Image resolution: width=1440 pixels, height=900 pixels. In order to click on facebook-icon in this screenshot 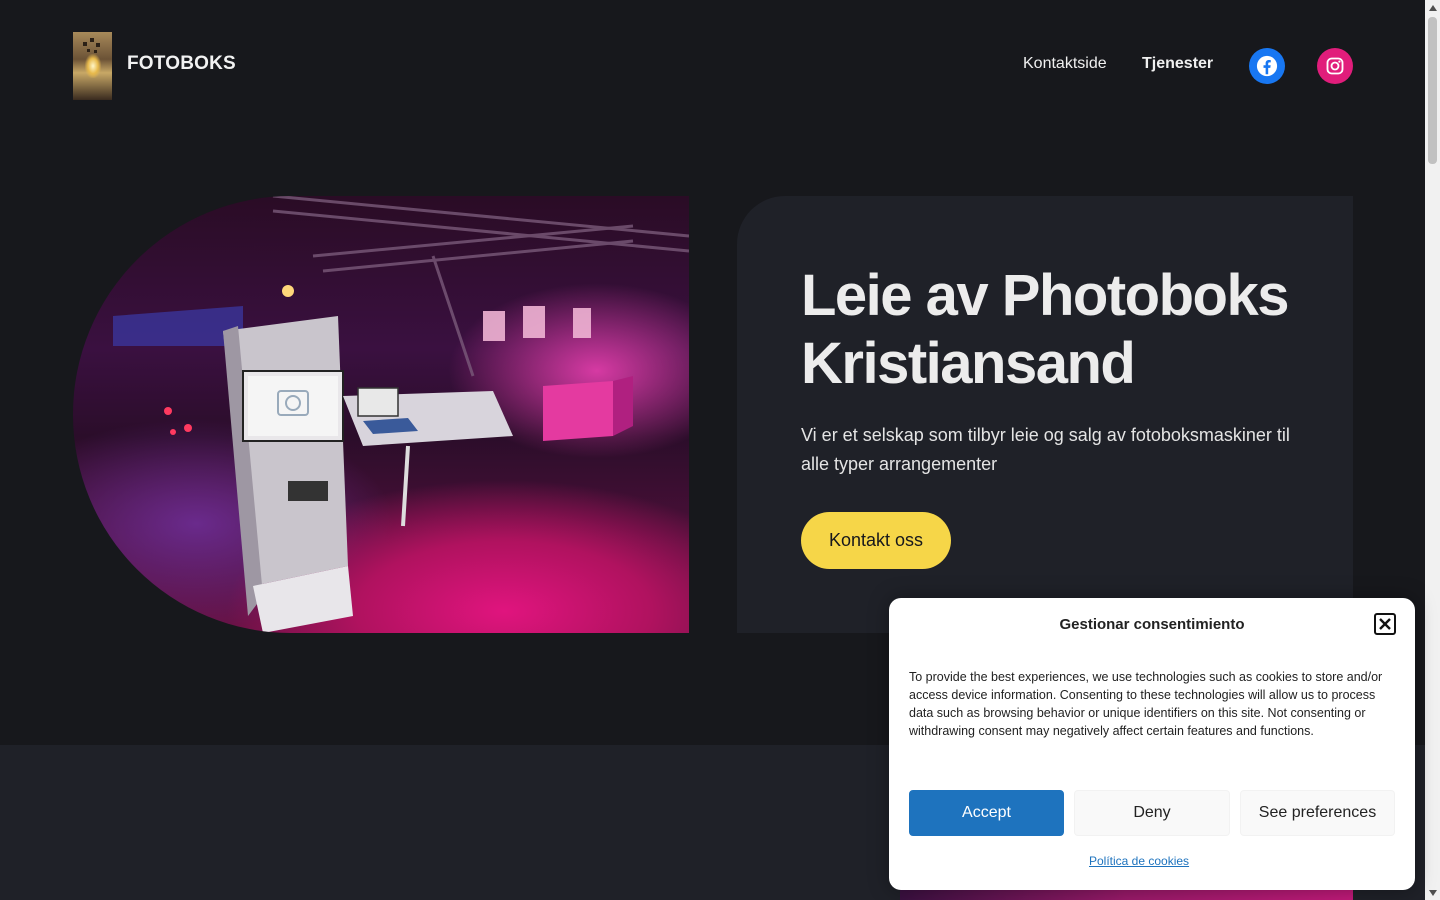, I will do `click(1267, 66)`.